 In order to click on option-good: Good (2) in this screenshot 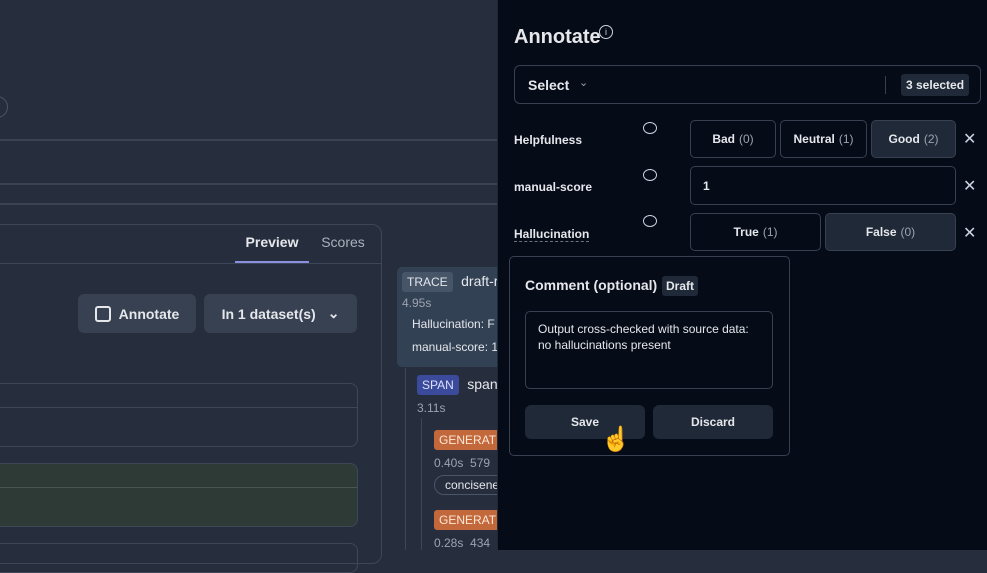, I will do `click(913, 139)`.